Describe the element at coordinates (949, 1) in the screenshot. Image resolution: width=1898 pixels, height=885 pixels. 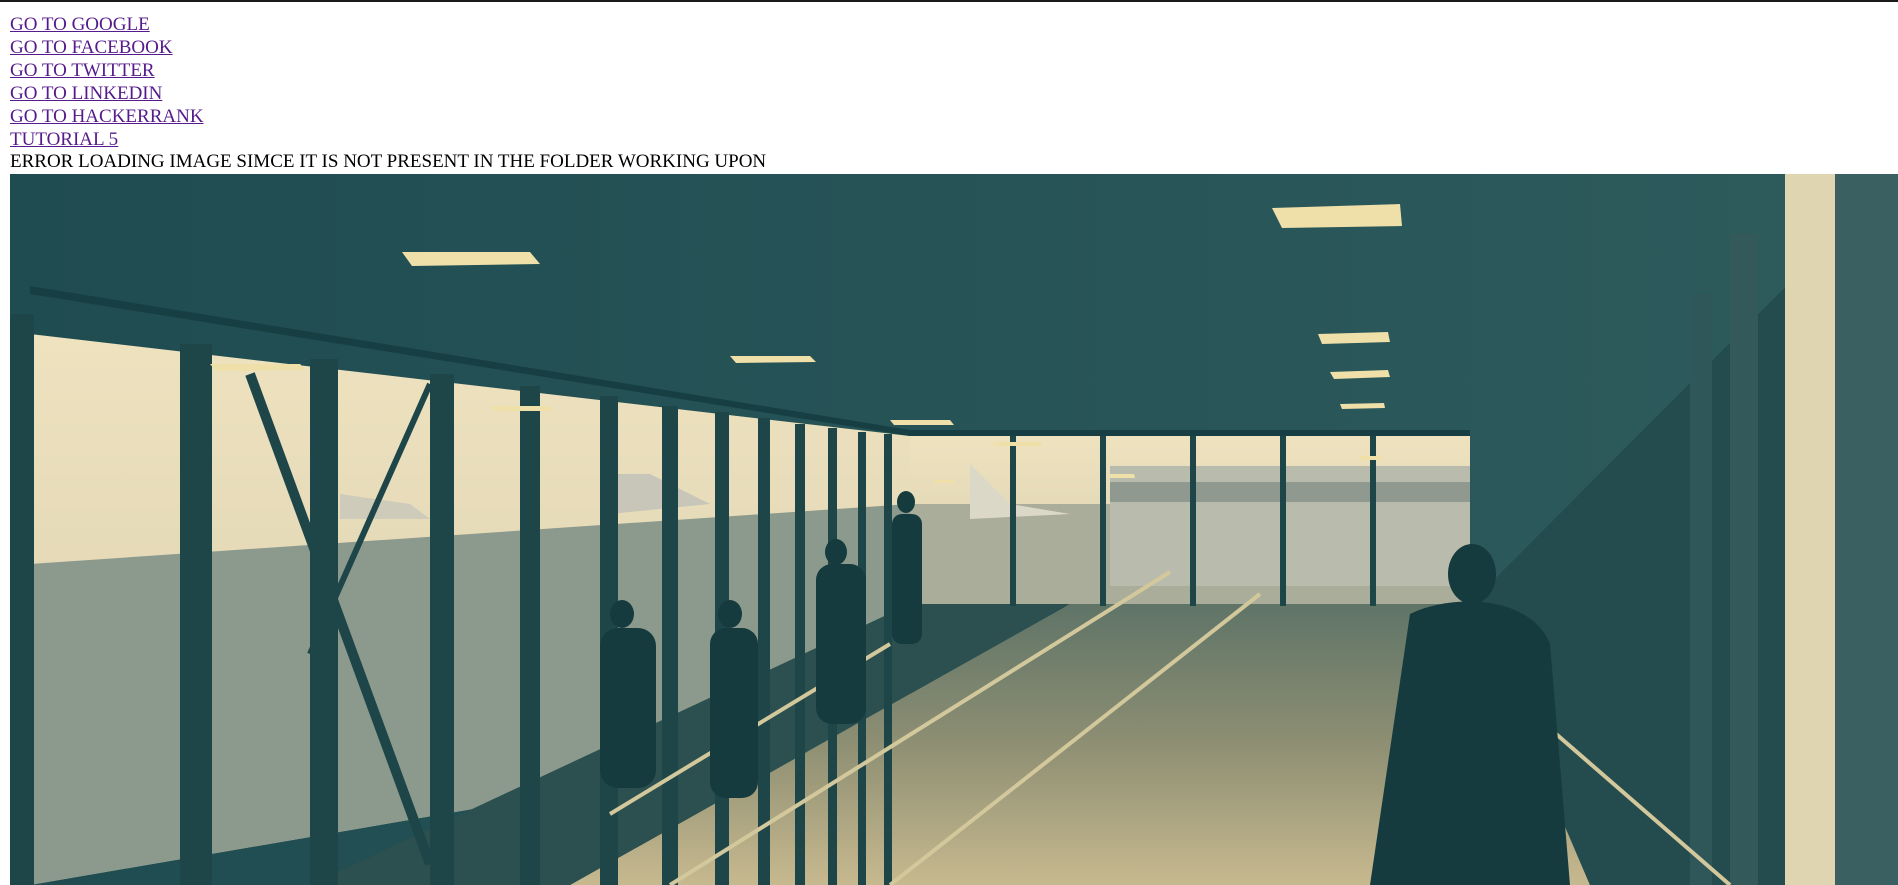
I see `top-border` at that location.